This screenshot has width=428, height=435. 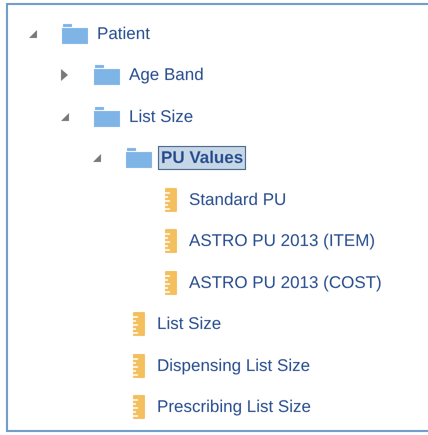 What do you see at coordinates (202, 158) in the screenshot?
I see `tree-item: PU Values` at bounding box center [202, 158].